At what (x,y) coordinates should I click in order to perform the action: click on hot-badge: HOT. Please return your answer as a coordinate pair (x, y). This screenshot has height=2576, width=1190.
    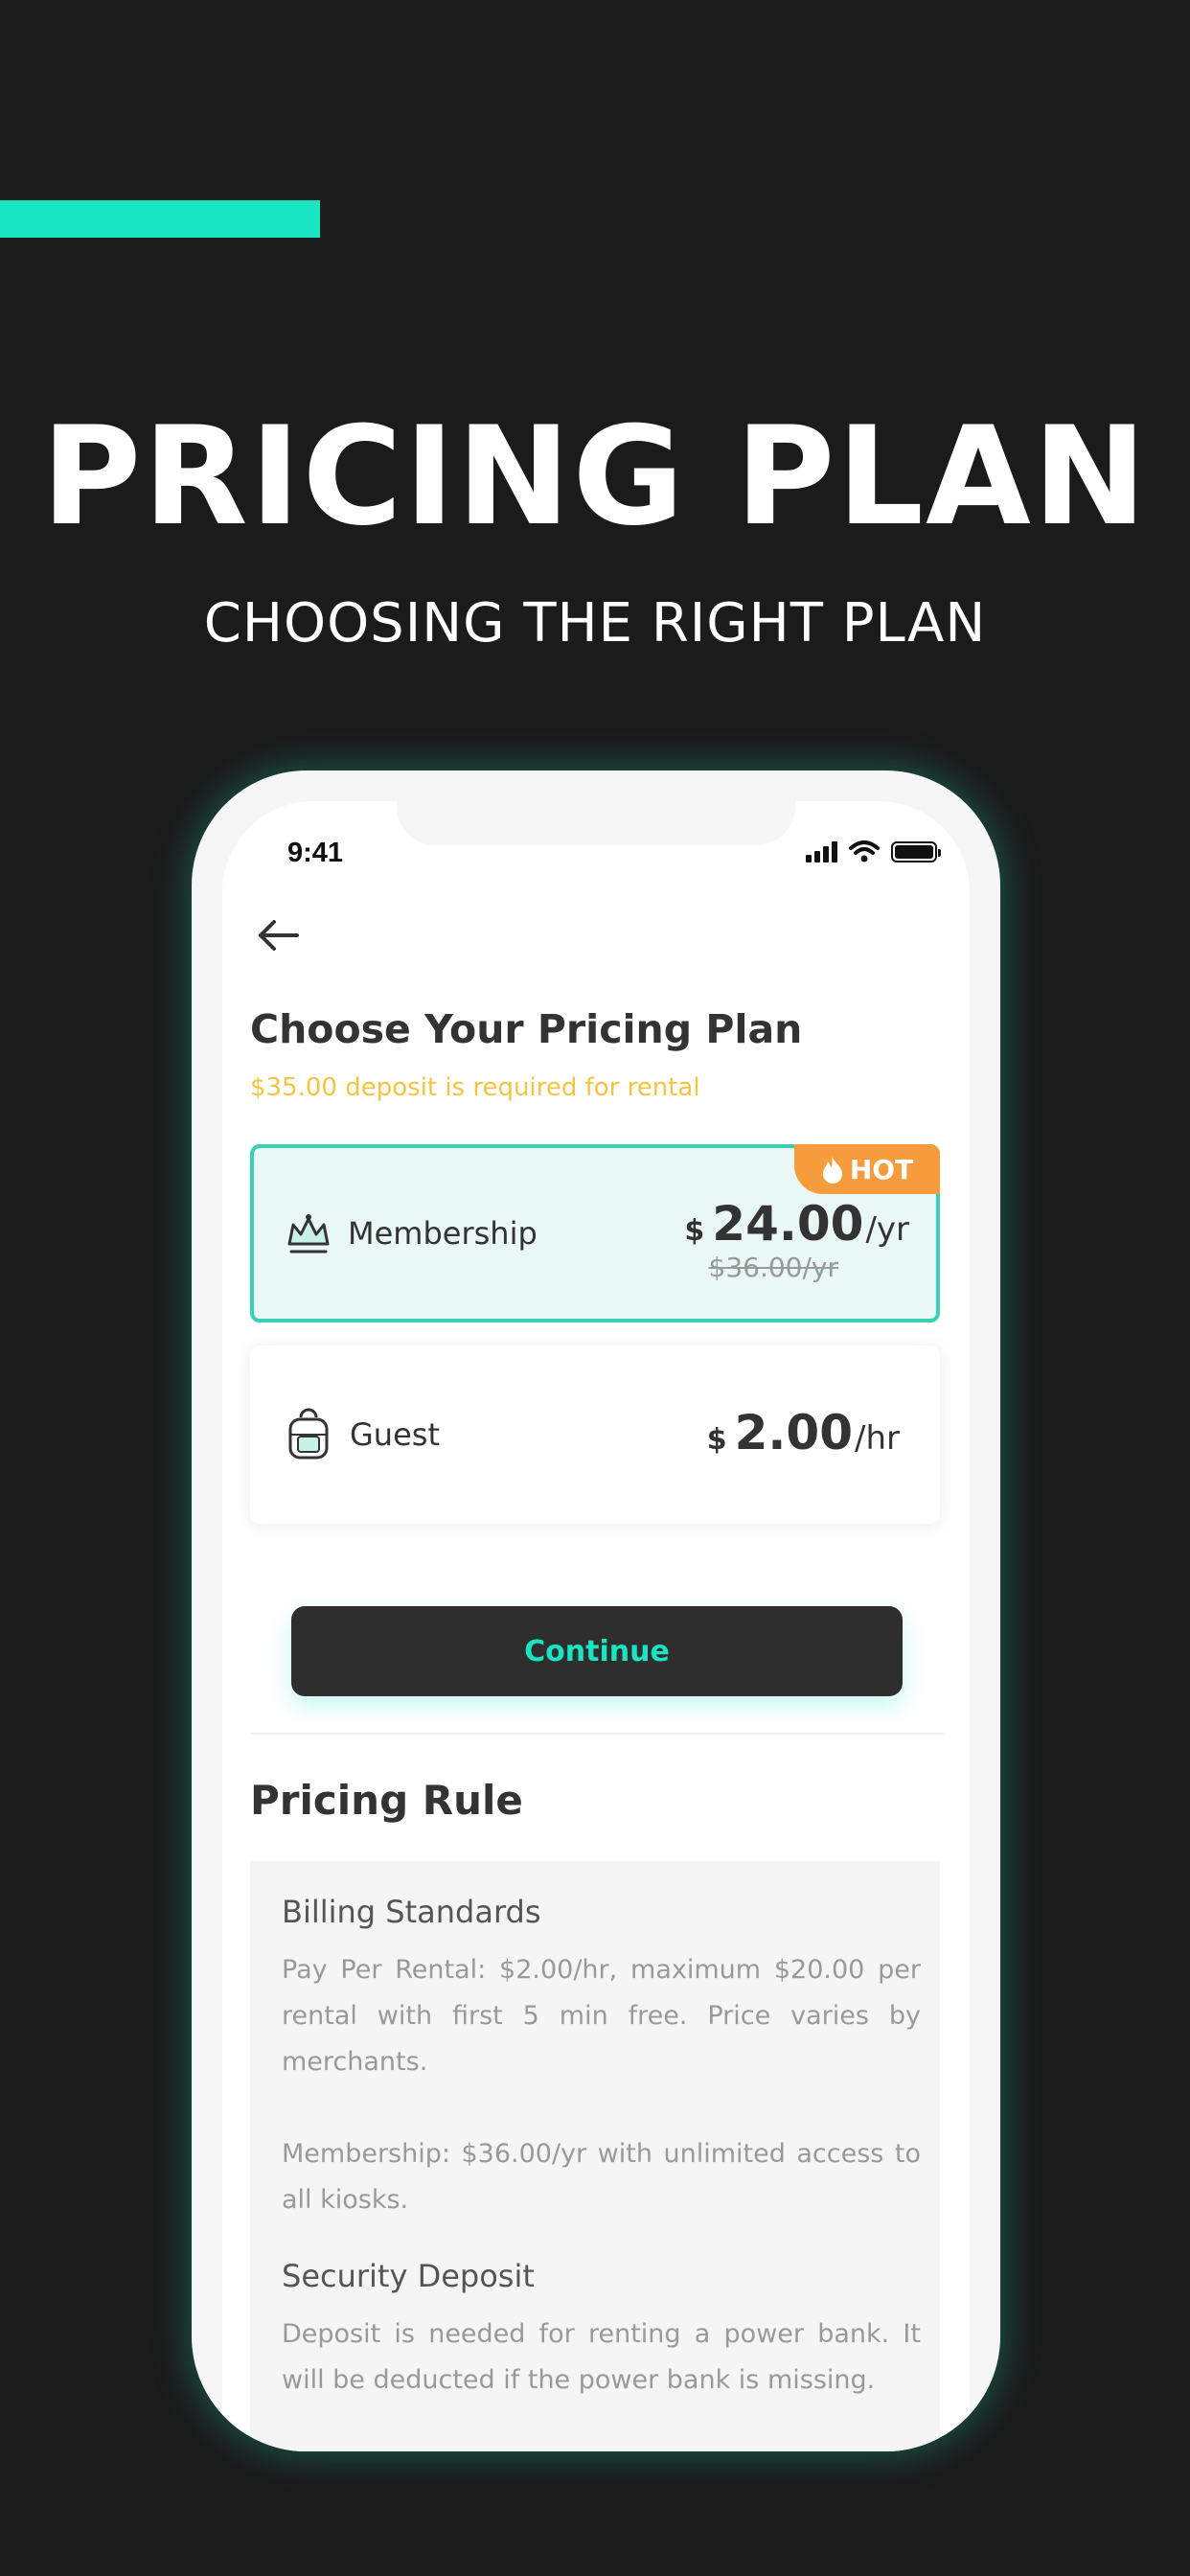
    Looking at the image, I should click on (867, 1169).